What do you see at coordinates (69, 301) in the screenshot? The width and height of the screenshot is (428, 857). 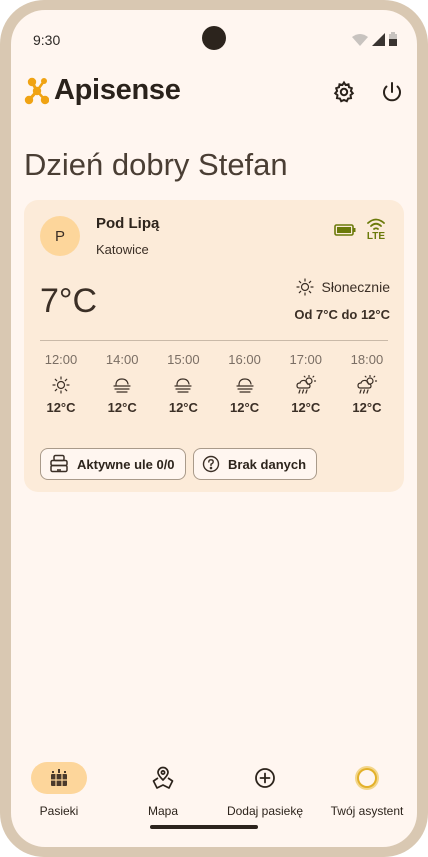 I see `current-temperature: 7°C` at bounding box center [69, 301].